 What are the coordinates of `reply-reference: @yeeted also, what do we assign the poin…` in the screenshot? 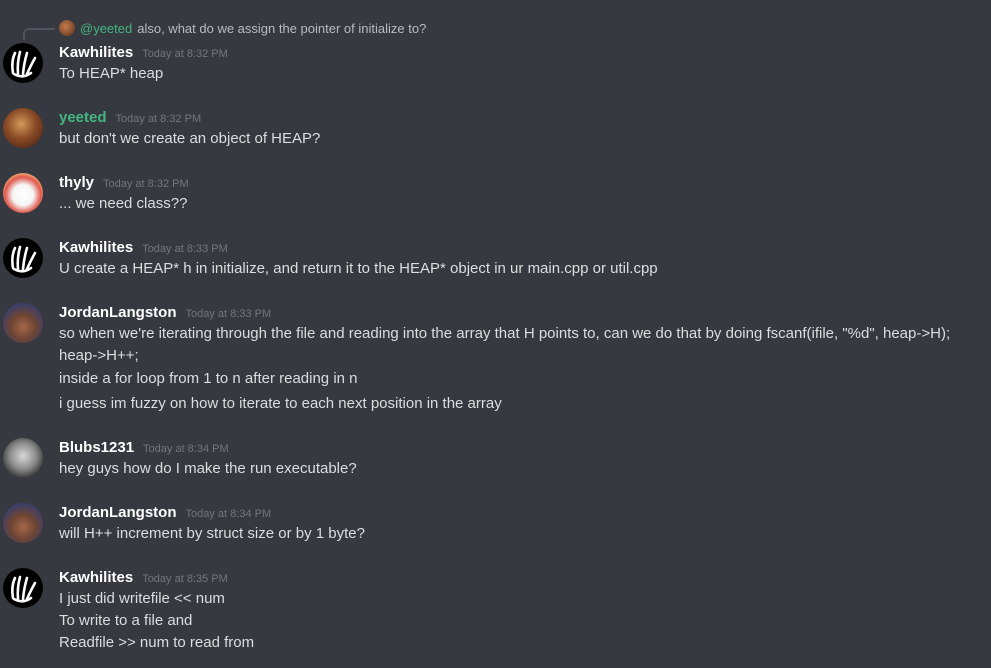 It's located at (225, 29).